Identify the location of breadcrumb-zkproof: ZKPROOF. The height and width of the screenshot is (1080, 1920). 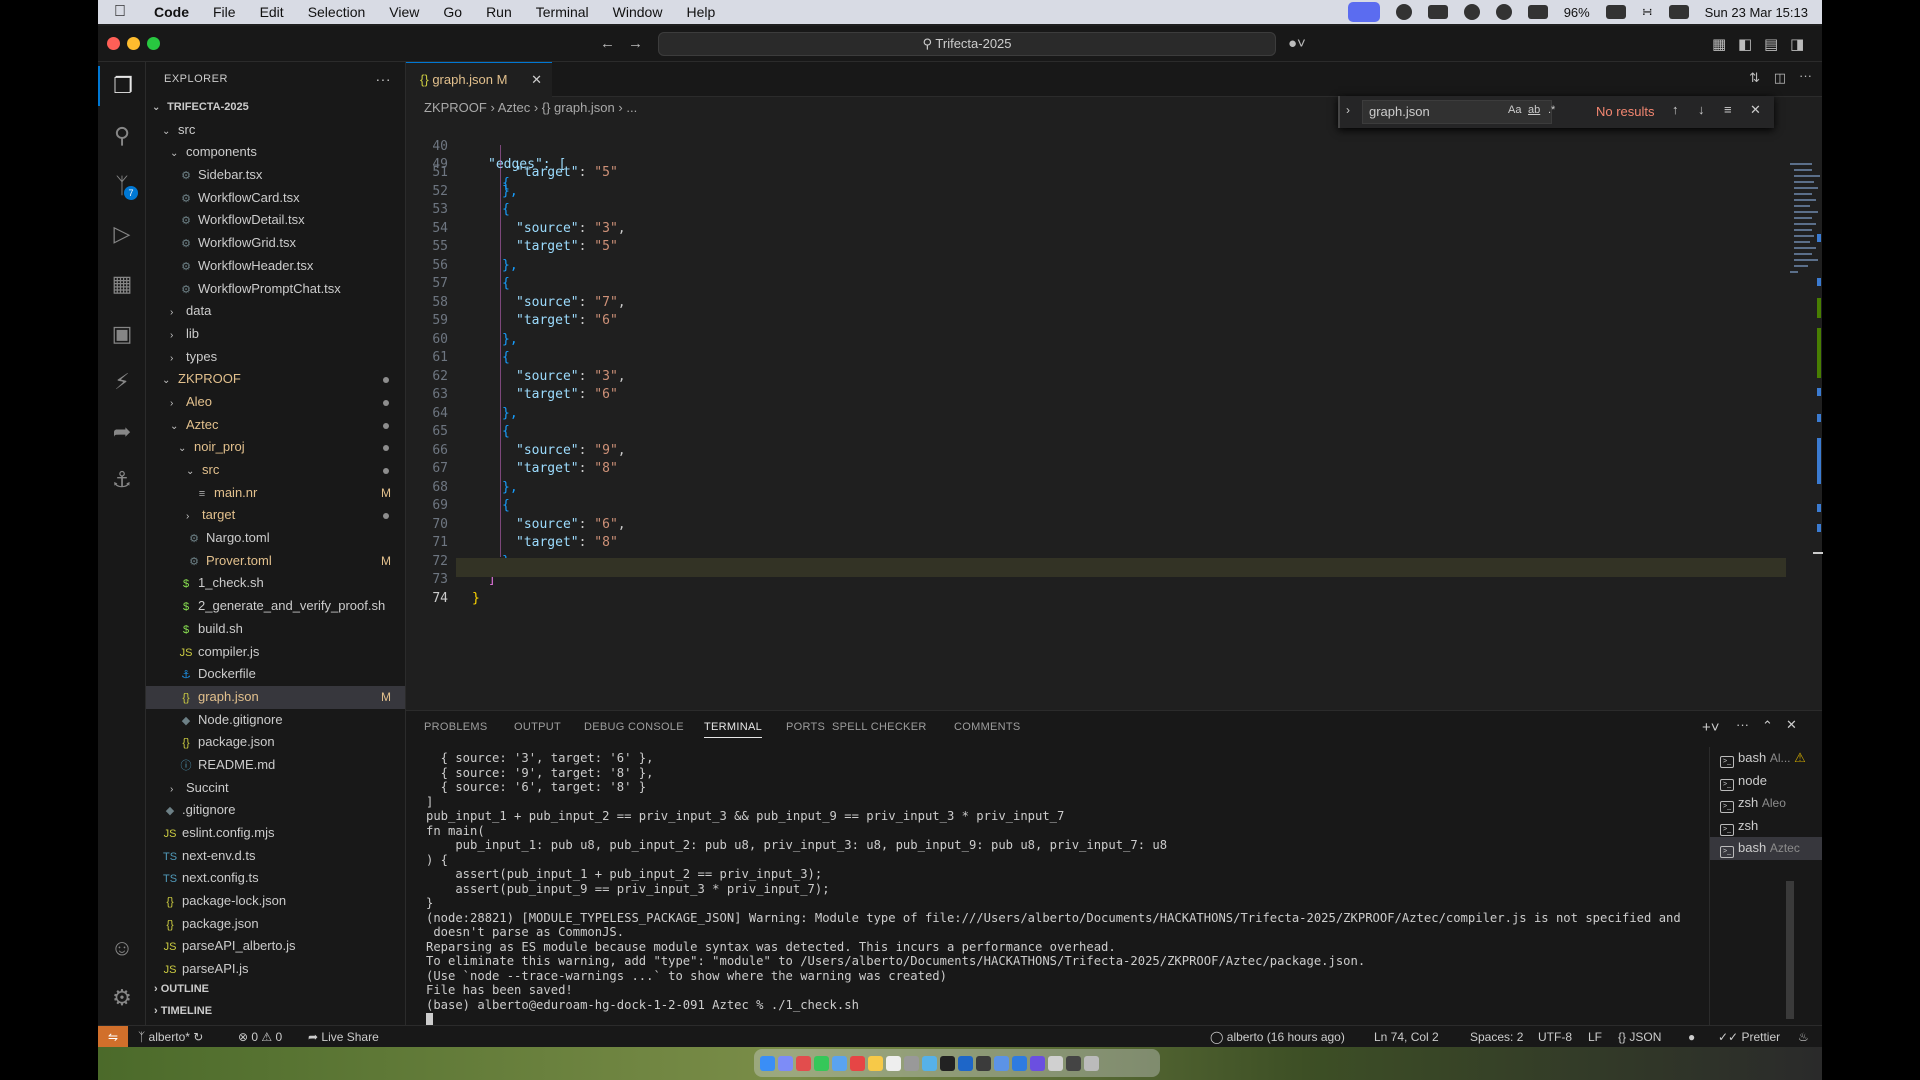
(455, 107).